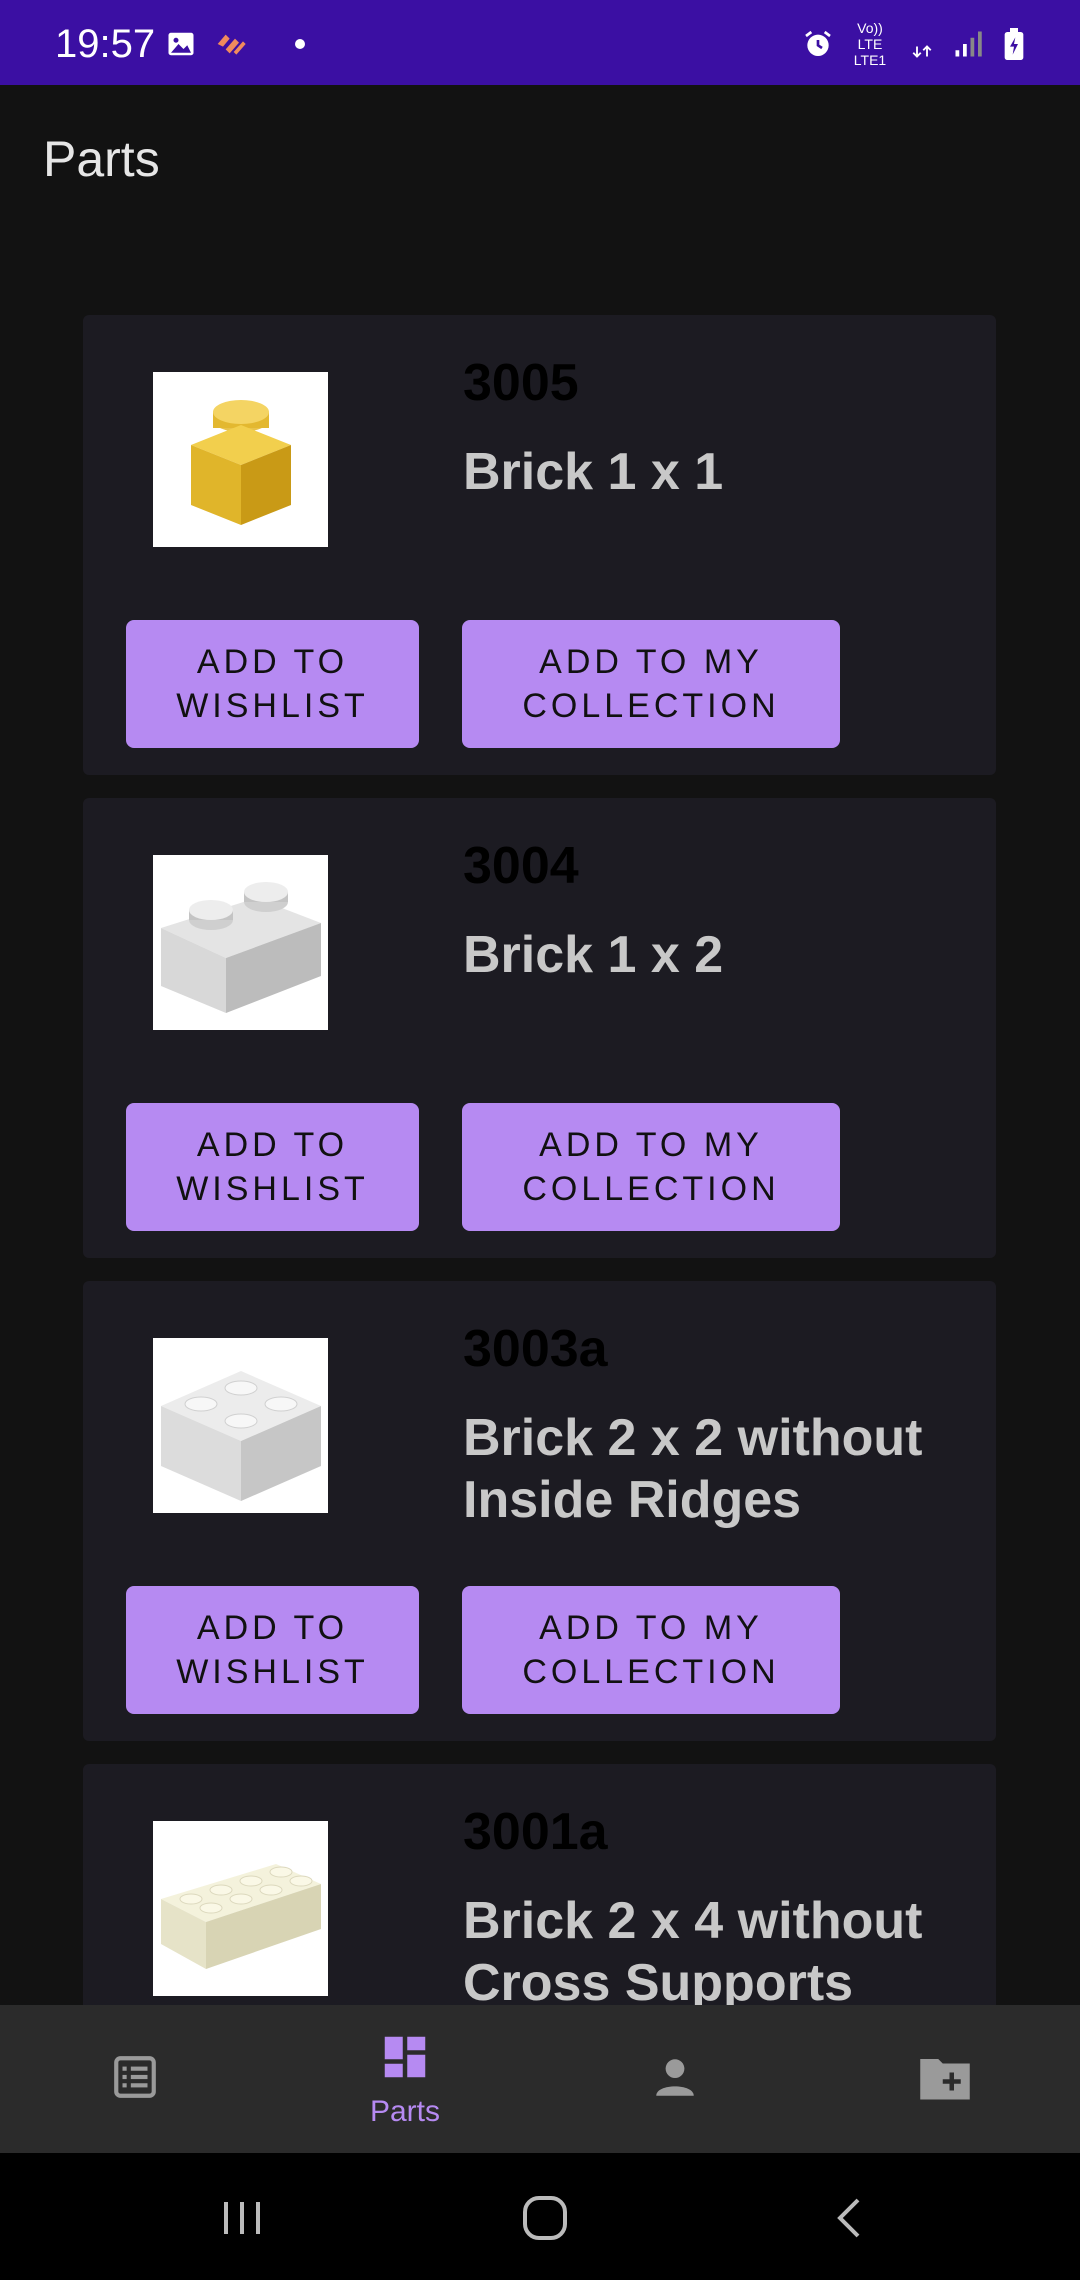 The image size is (1080, 2280). I want to click on status-time: 19:57, so click(105, 44).